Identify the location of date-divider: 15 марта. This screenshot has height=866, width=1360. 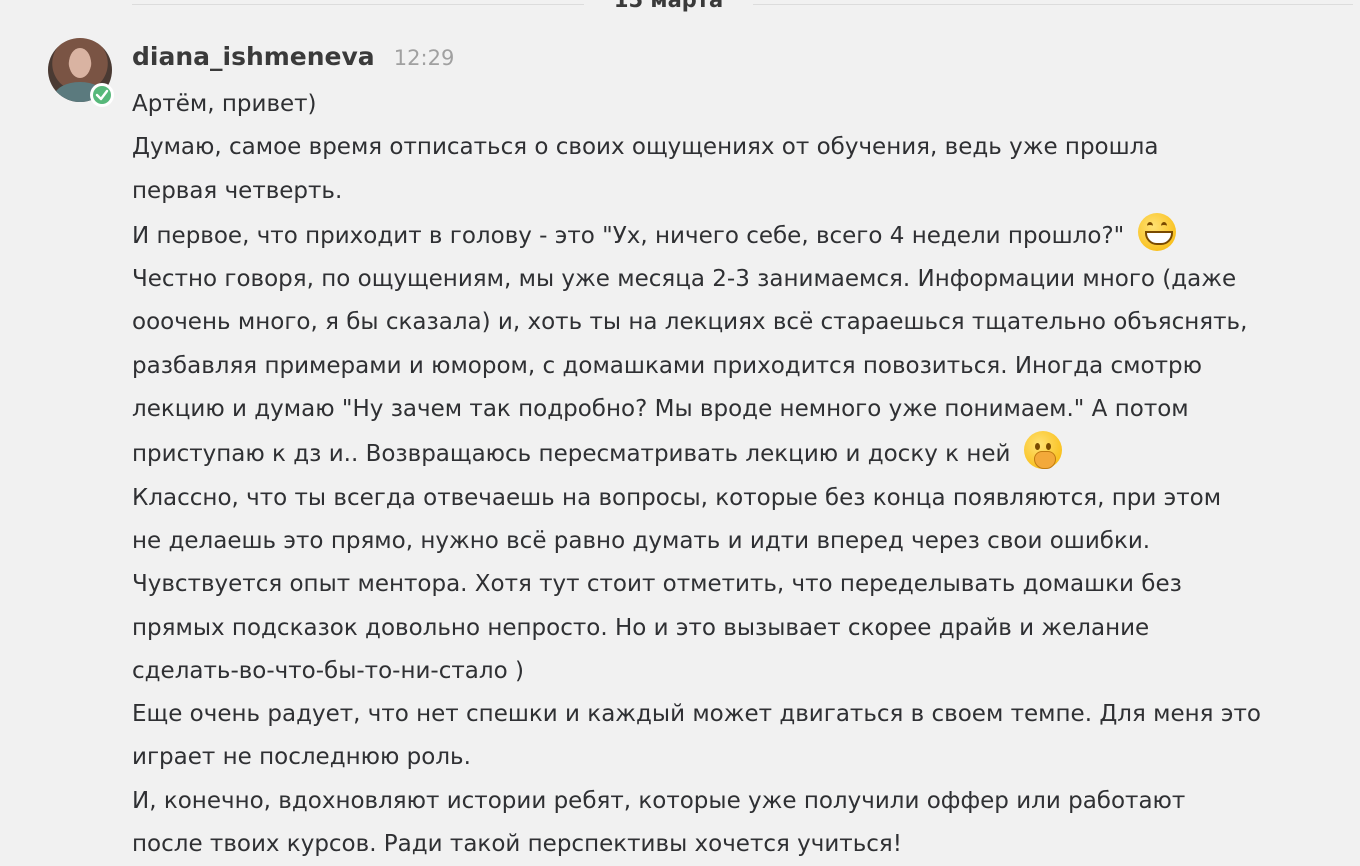
(680, 8).